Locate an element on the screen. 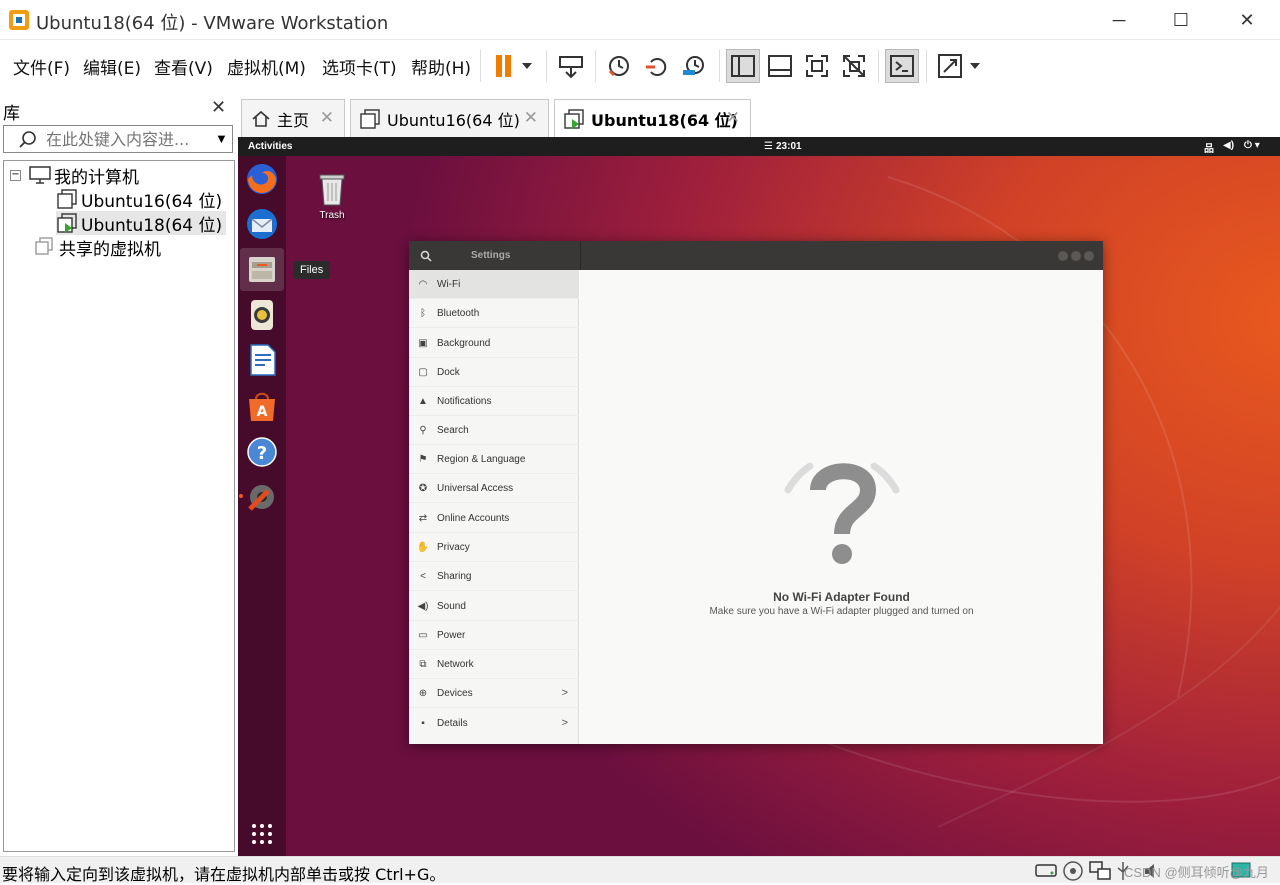 The height and width of the screenshot is (885, 1280). snapshot-icon is located at coordinates (618, 66).